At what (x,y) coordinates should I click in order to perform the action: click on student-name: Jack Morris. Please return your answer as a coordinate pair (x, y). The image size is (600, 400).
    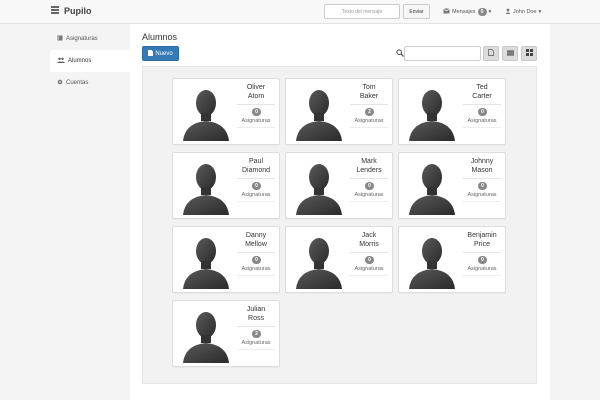
    Looking at the image, I should click on (369, 240).